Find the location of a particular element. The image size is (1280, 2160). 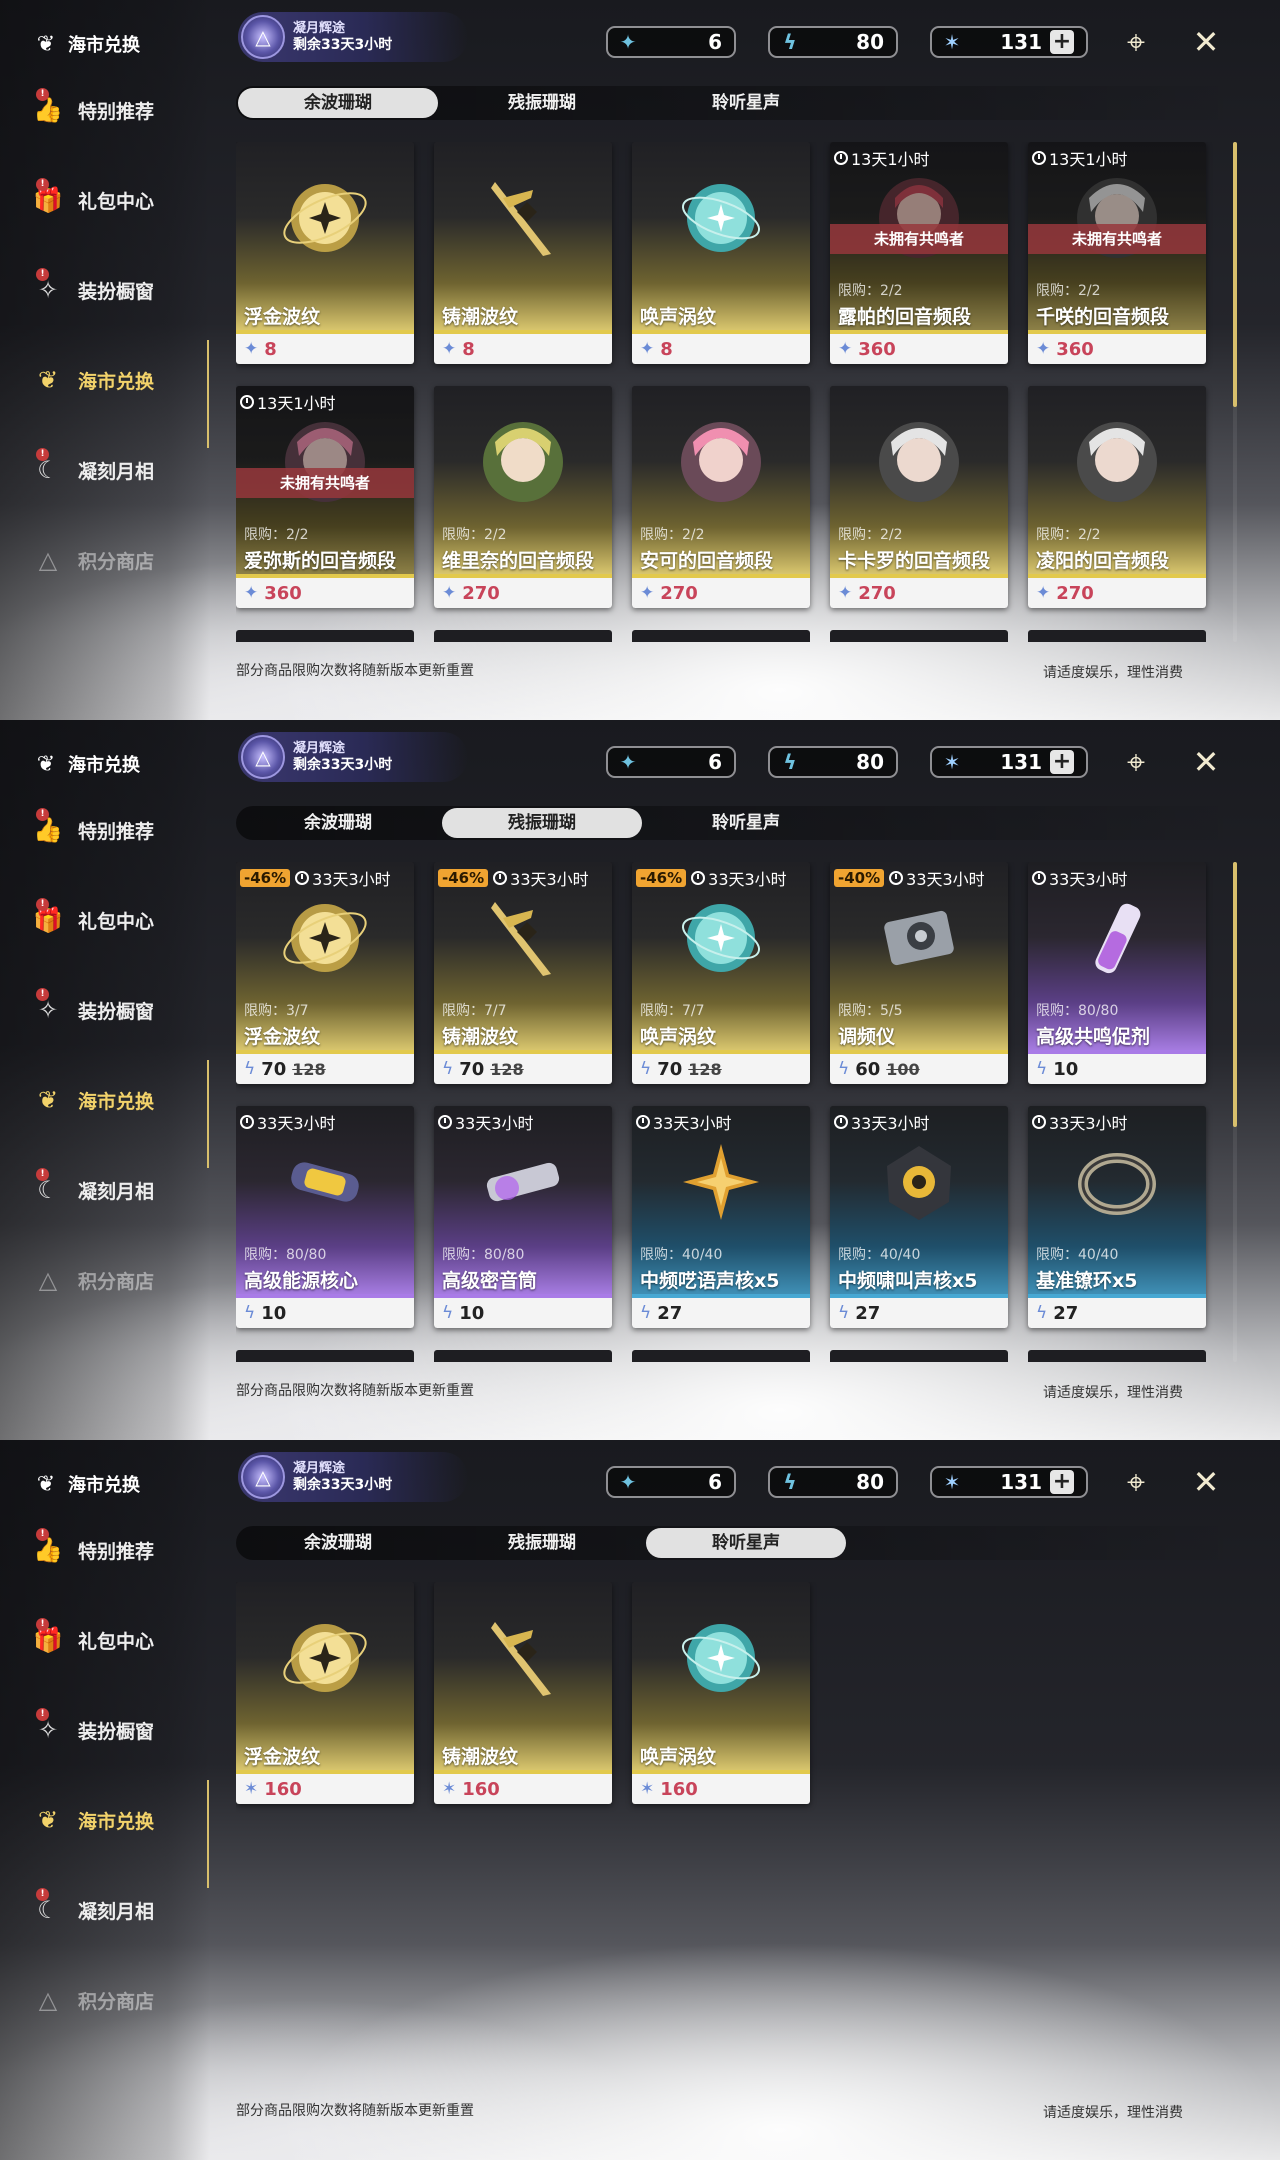

footer-disclaimer: 请适度娱乐，理性消费 is located at coordinates (1113, 1393).